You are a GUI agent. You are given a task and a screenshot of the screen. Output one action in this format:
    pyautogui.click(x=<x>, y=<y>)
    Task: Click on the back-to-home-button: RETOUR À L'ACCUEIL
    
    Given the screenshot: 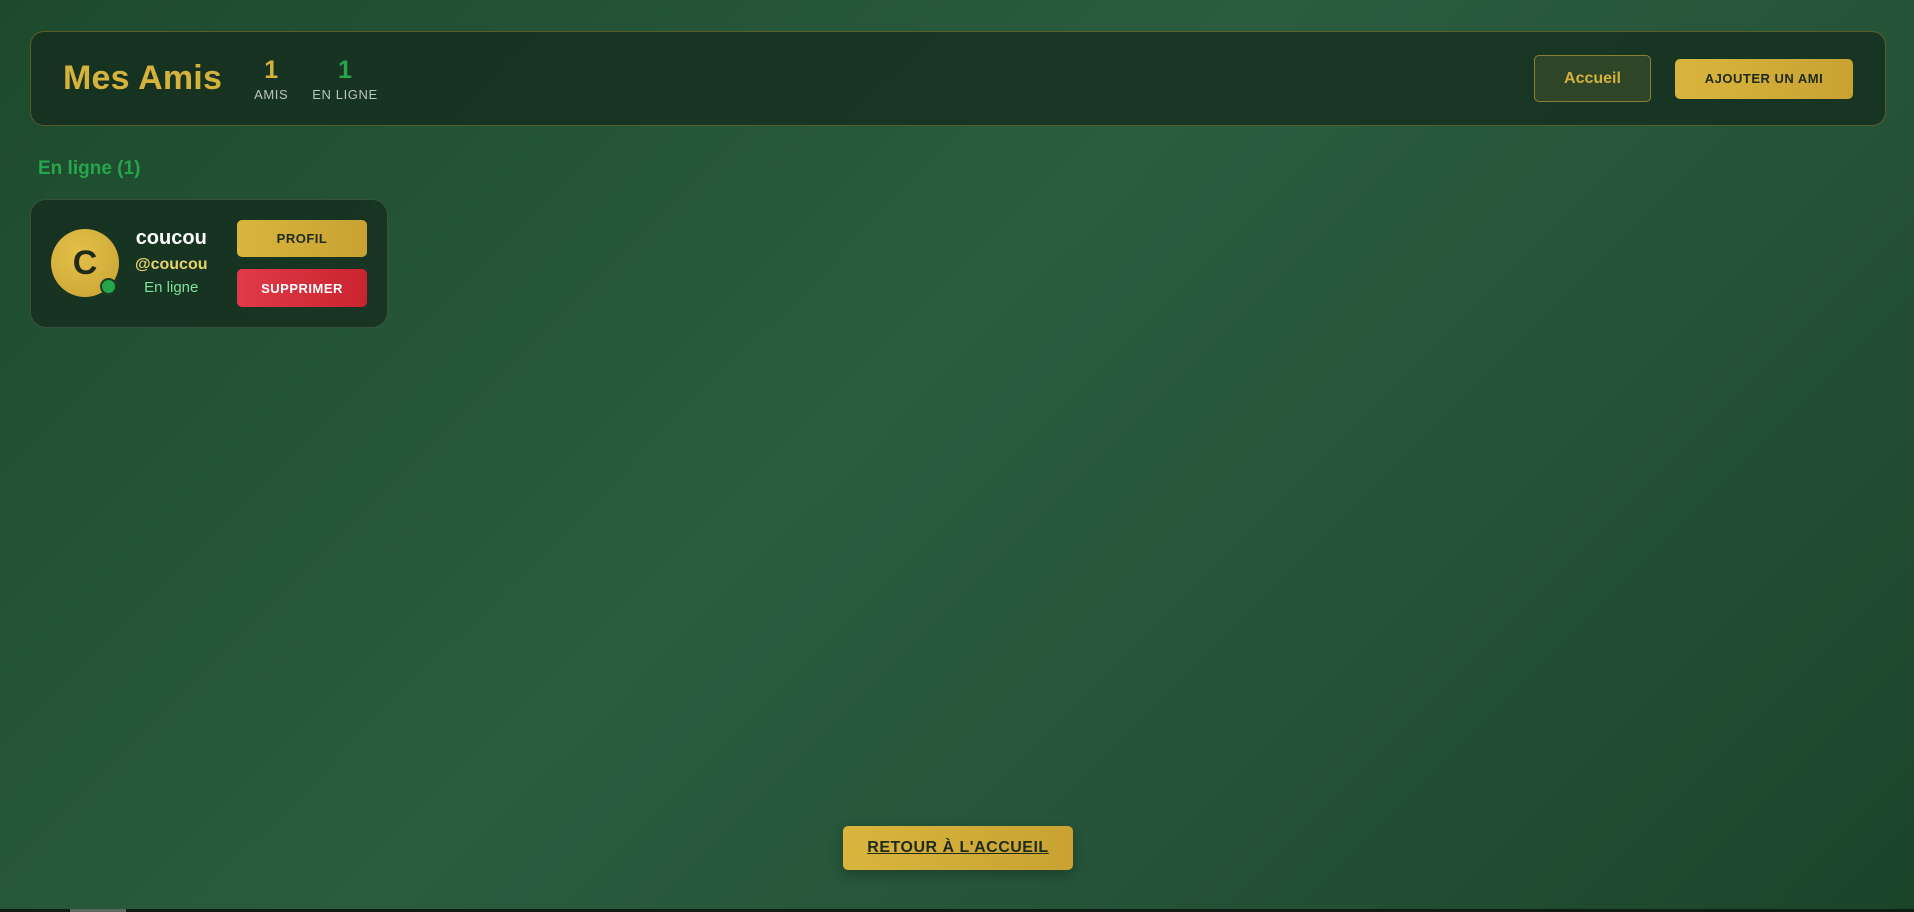 What is the action you would take?
    pyautogui.click(x=958, y=848)
    